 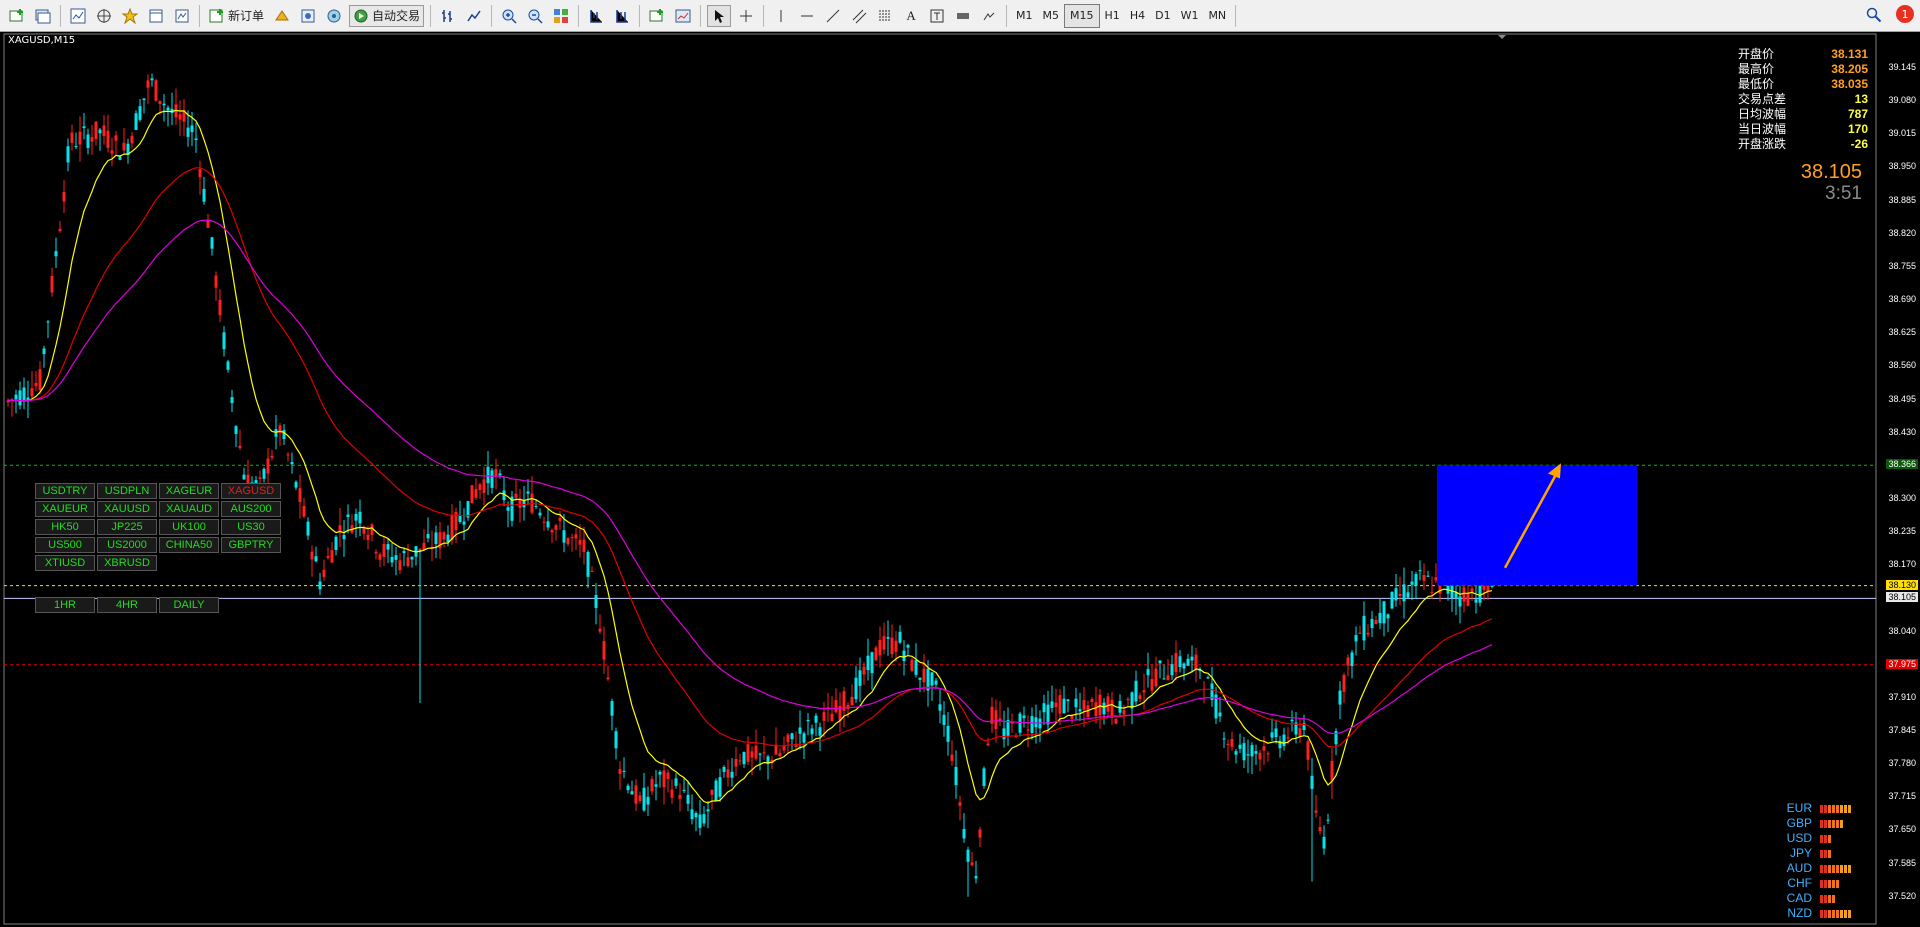 I want to click on symbol-button-hk50: HK50, so click(x=65, y=527).